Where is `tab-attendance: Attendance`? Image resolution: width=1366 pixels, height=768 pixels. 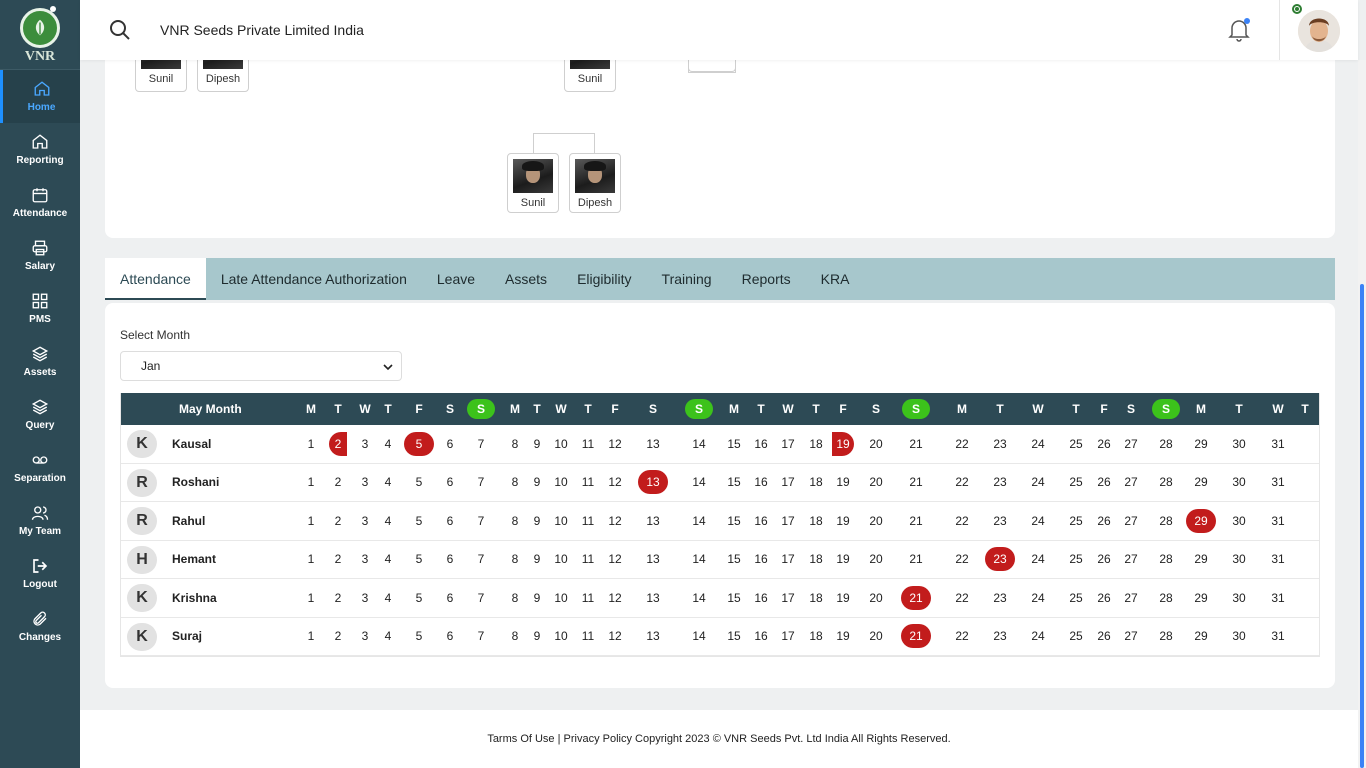
tab-attendance: Attendance is located at coordinates (155, 279).